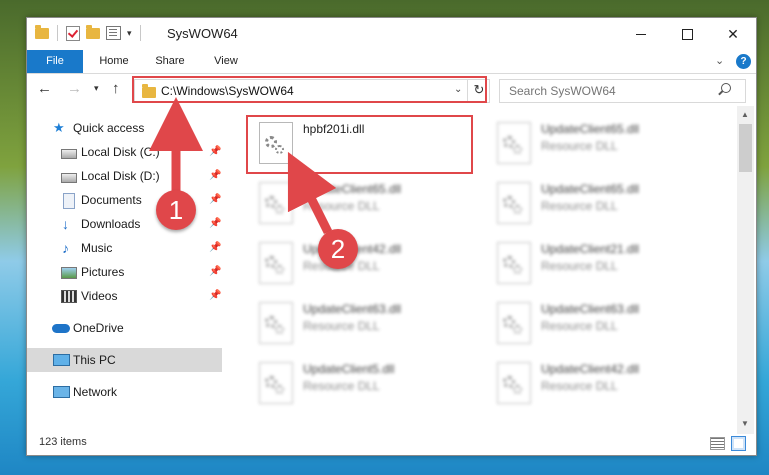  Describe the element at coordinates (338, 249) in the screenshot. I see `step-marker-2: 2` at that location.